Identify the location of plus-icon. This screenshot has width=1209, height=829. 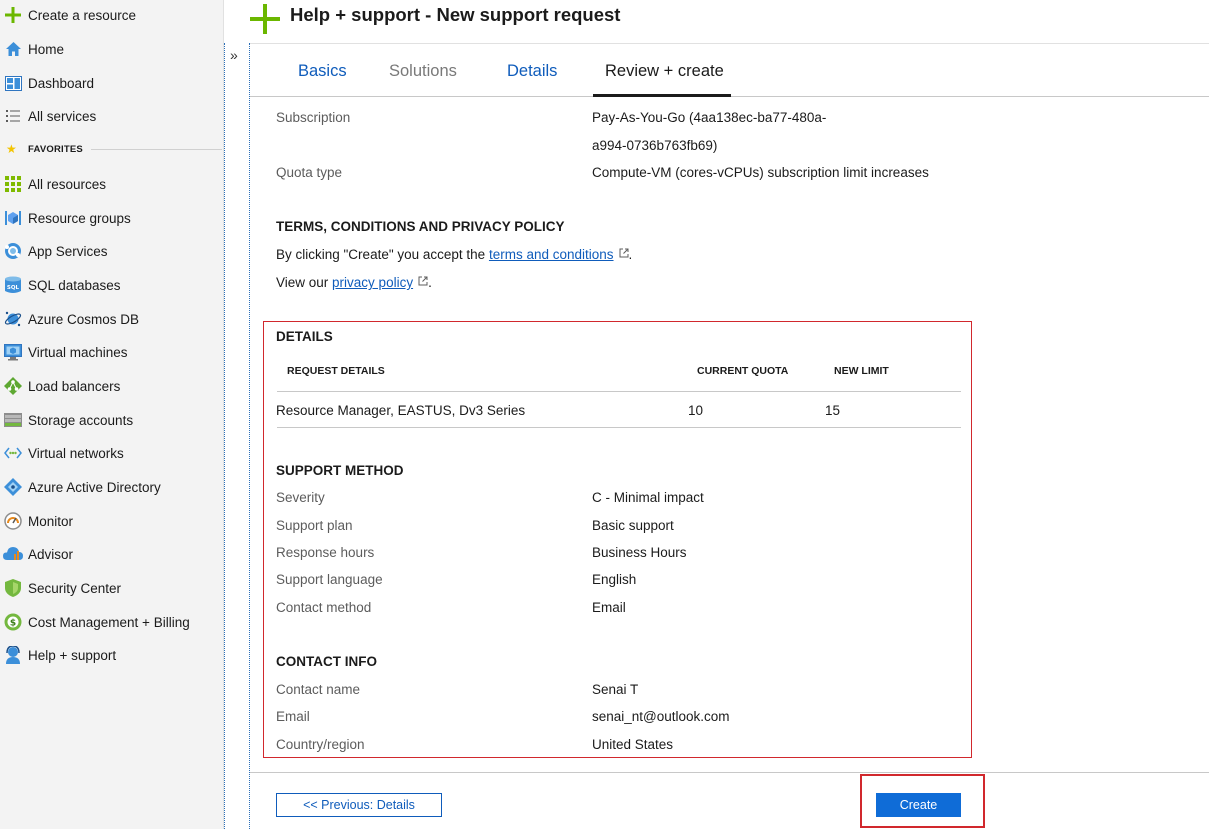
(265, 19).